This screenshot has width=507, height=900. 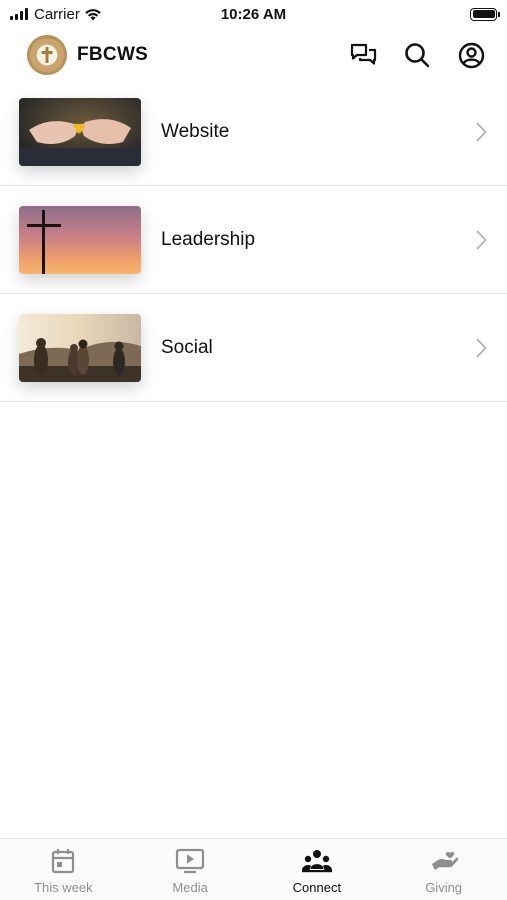 What do you see at coordinates (80, 239) in the screenshot?
I see `cross-sunset-image` at bounding box center [80, 239].